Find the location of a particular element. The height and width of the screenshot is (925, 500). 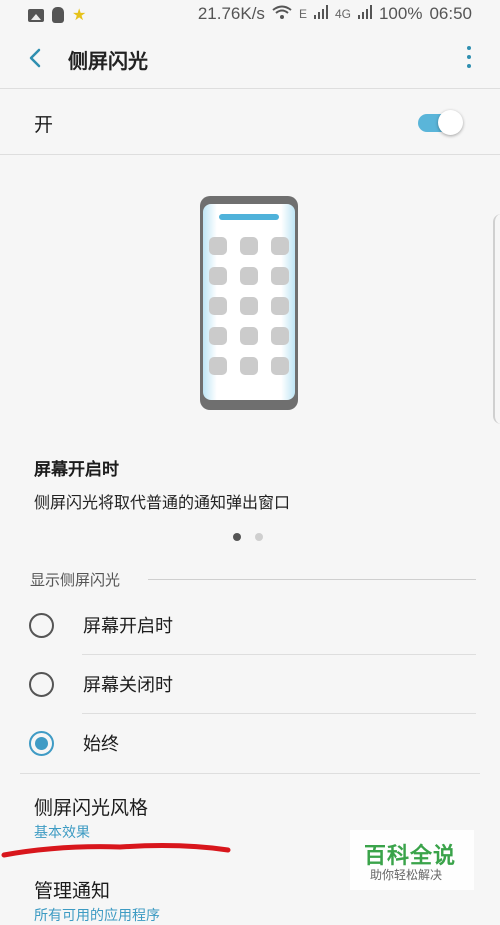

option-label: 屏幕关闭时 is located at coordinates (128, 685).